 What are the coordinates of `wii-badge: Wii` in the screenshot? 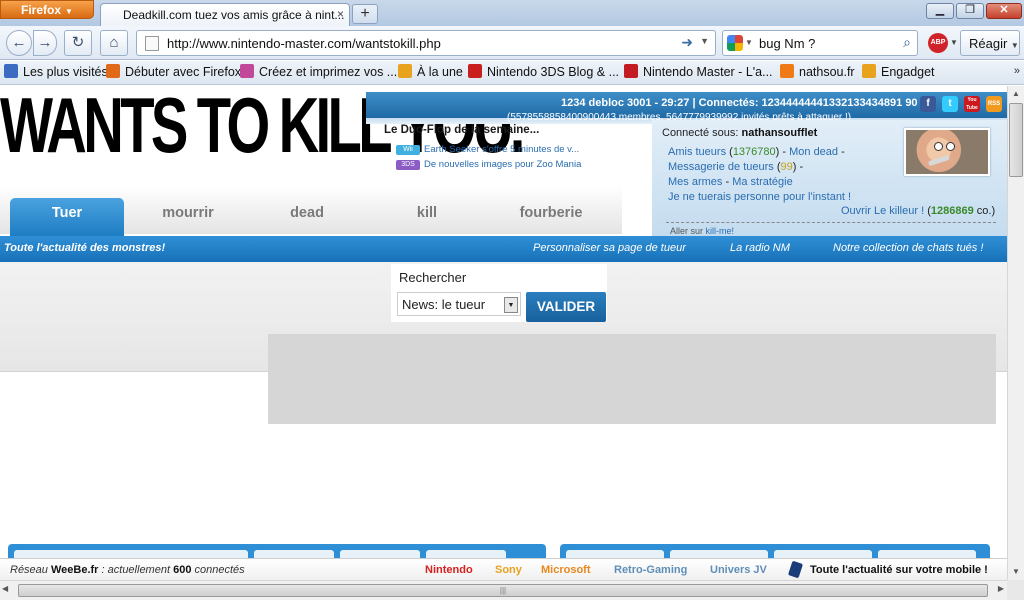 It's located at (408, 150).